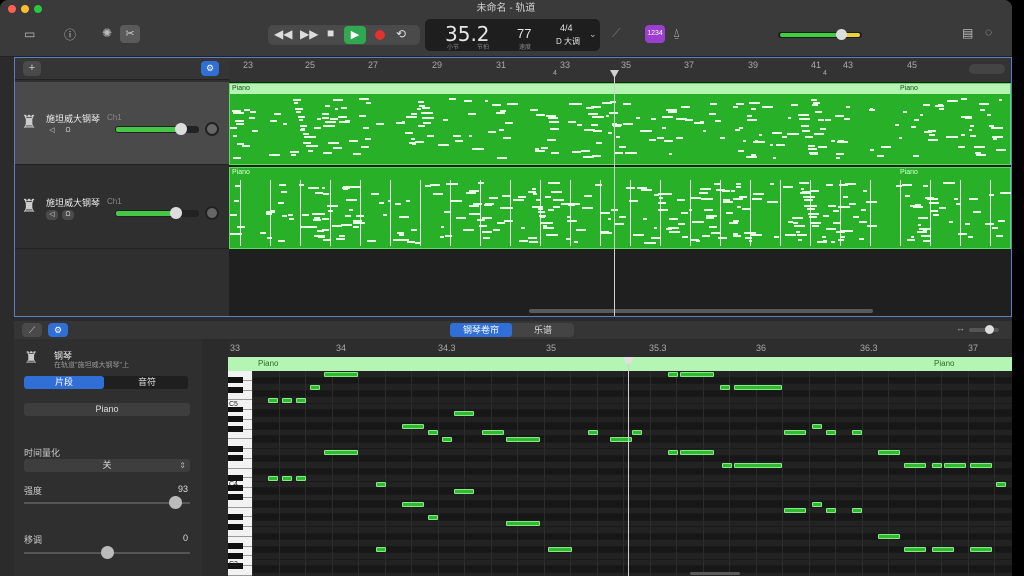 This screenshot has width=1024, height=576. Describe the element at coordinates (988, 32) in the screenshot. I see `browser-icon: ◌` at that location.